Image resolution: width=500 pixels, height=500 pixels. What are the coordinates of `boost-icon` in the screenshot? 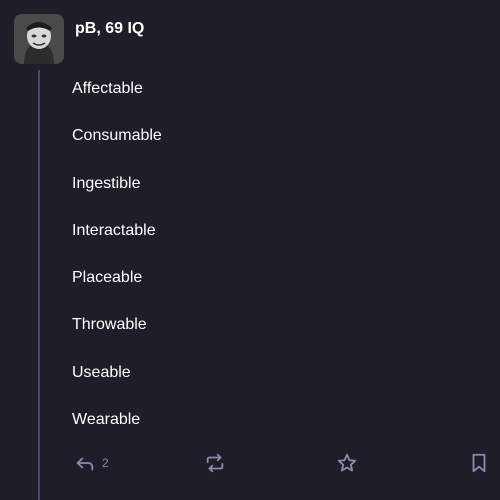 It's located at (215, 463).